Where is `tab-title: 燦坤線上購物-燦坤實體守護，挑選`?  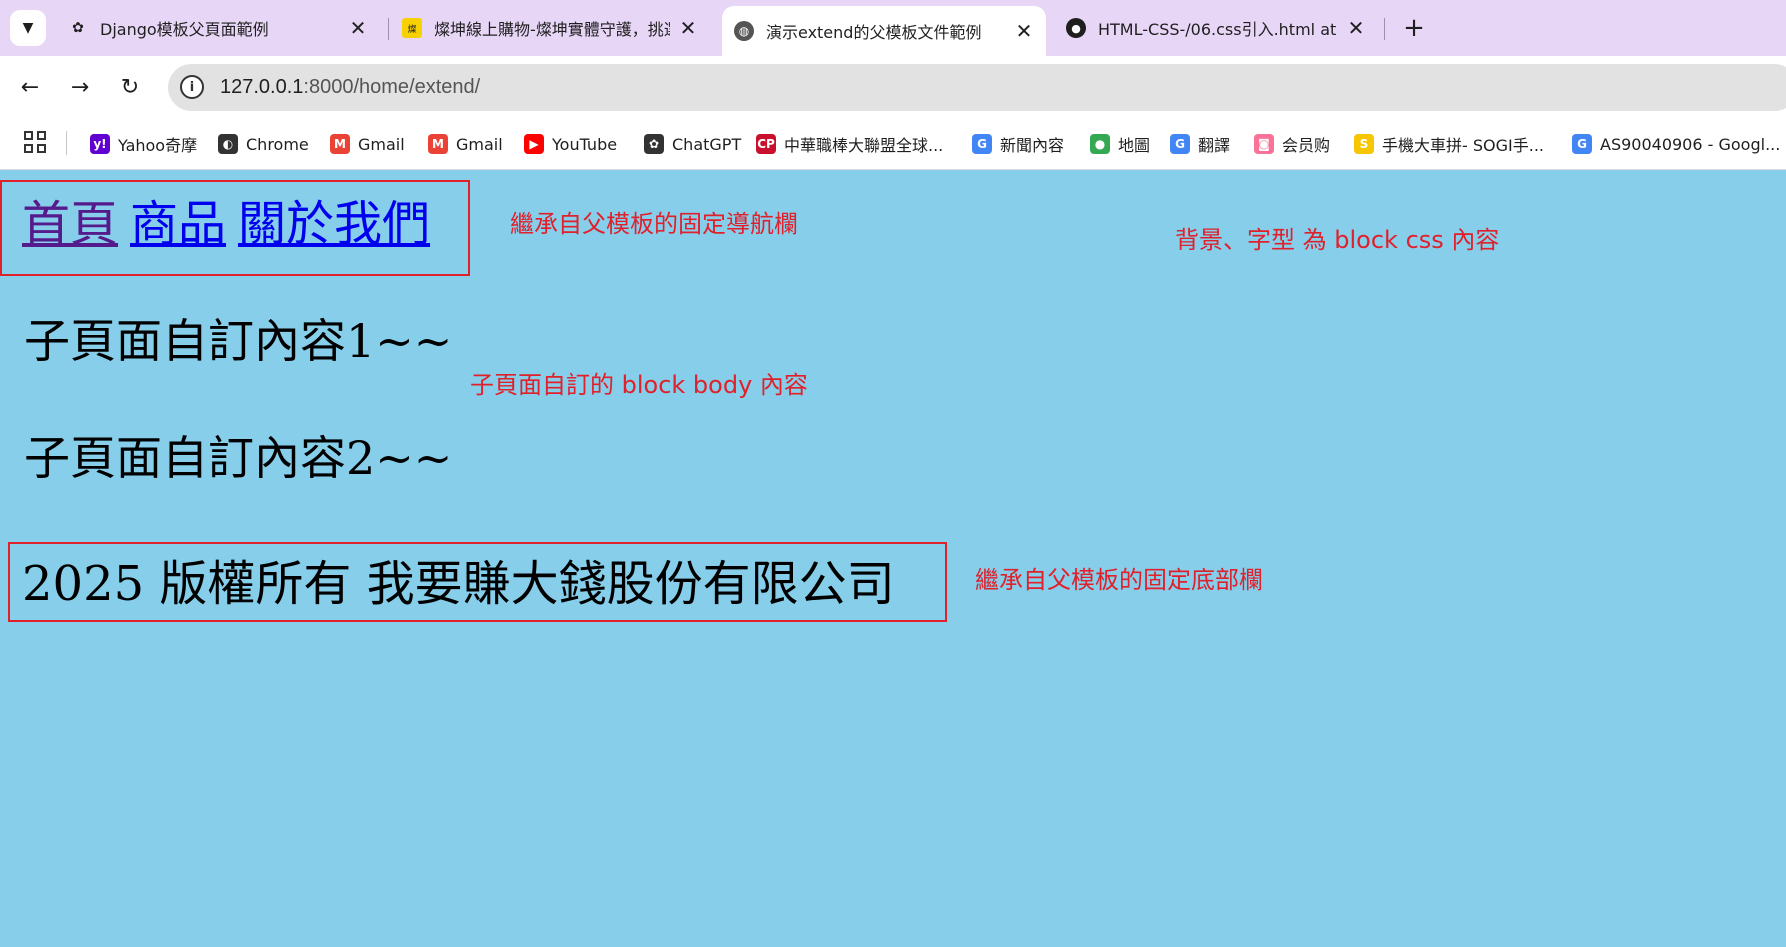 tab-title: 燦坤線上購物-燦坤實體守護，挑選 is located at coordinates (552, 29).